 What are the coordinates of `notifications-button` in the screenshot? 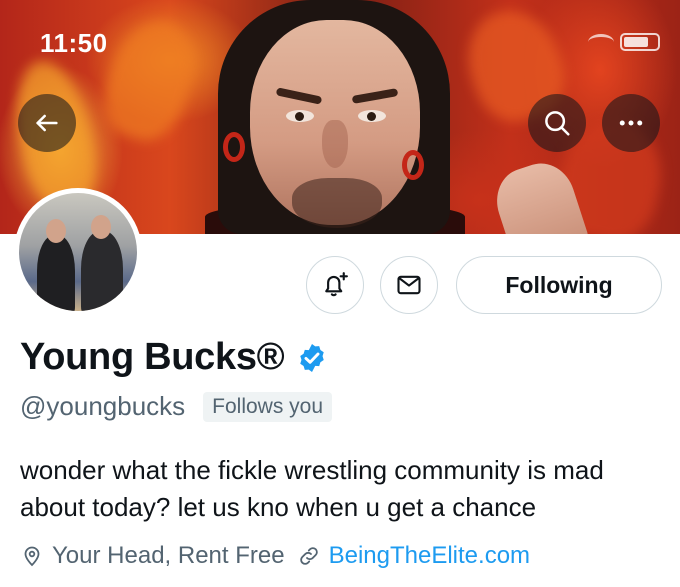 It's located at (335, 285).